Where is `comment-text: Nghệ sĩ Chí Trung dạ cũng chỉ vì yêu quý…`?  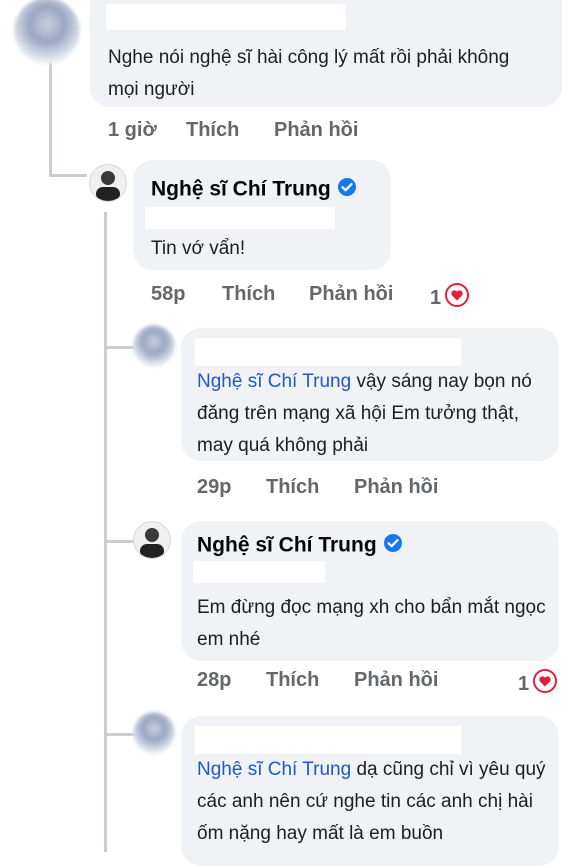 comment-text: Nghệ sĩ Chí Trung dạ cũng chỉ vì yêu quý… is located at coordinates (373, 802).